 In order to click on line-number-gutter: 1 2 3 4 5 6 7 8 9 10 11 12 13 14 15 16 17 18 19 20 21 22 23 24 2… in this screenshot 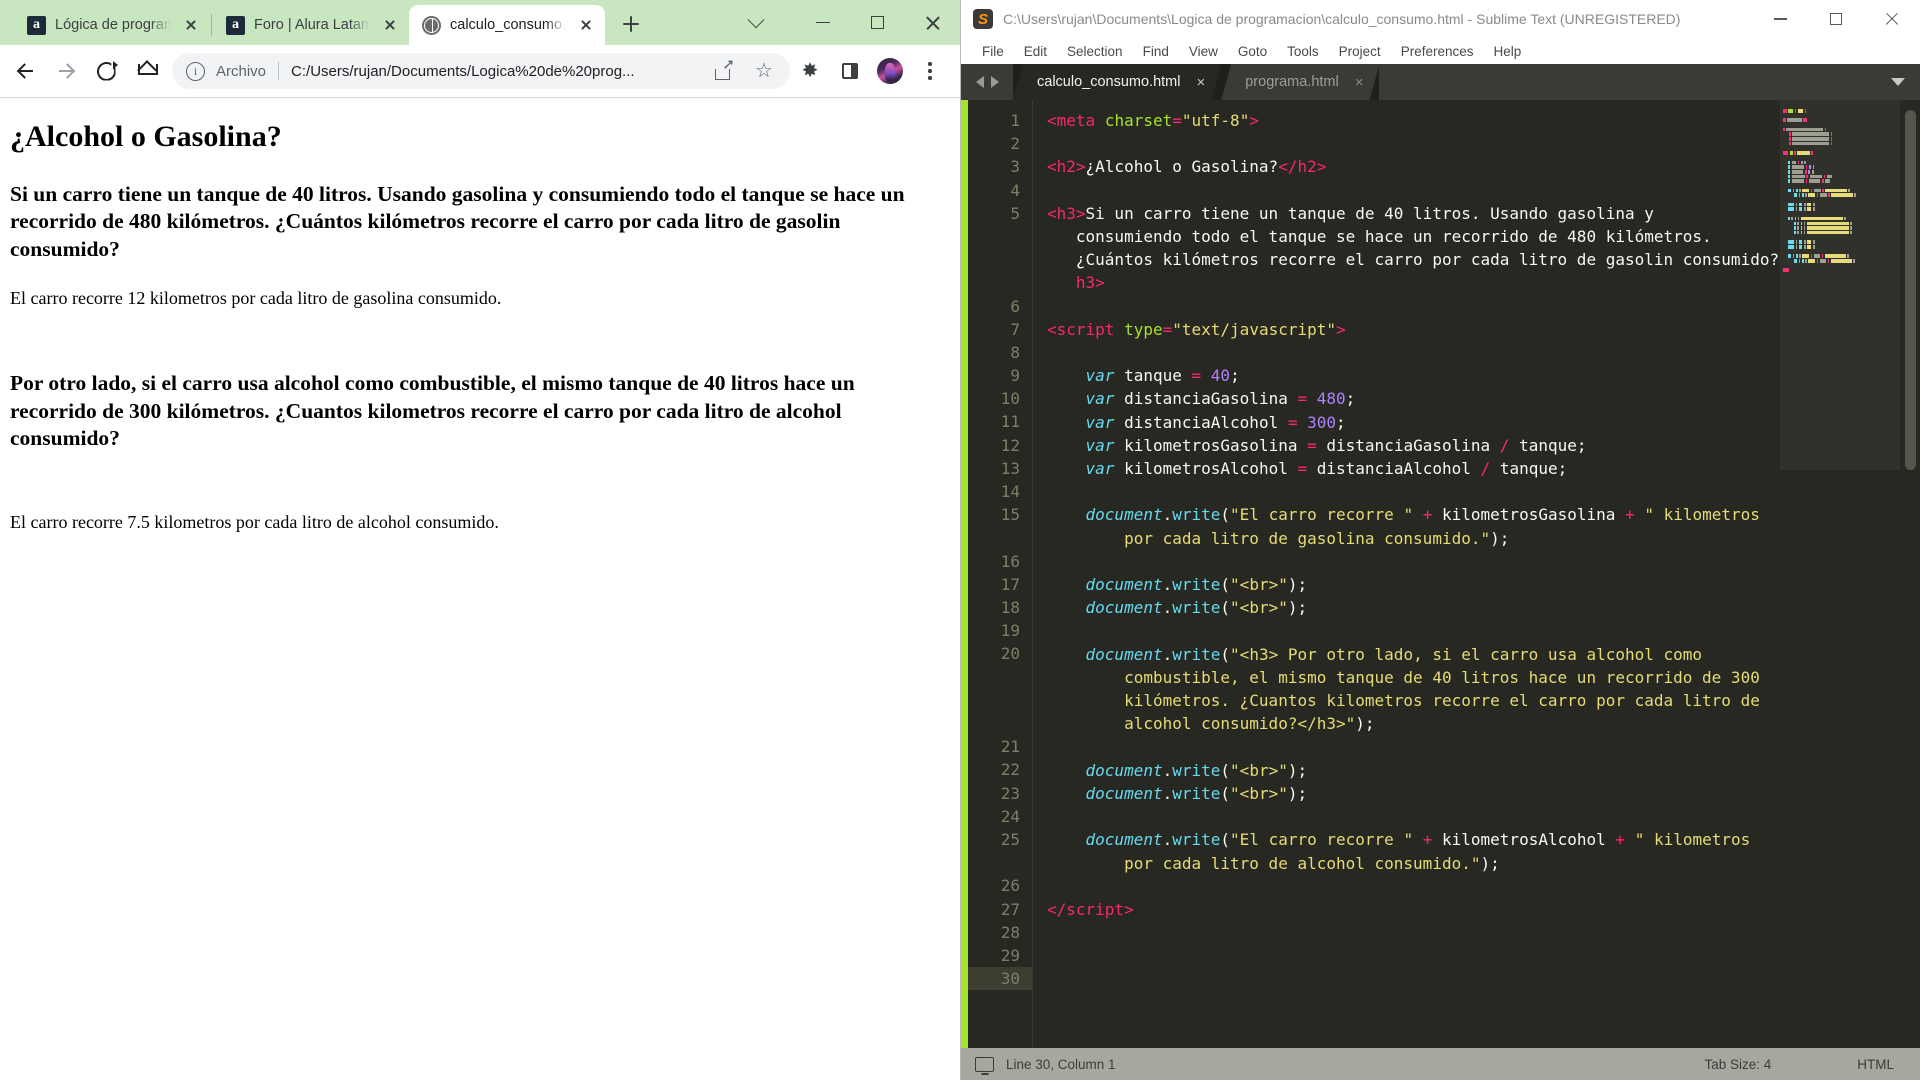, I will do `click(1000, 574)`.